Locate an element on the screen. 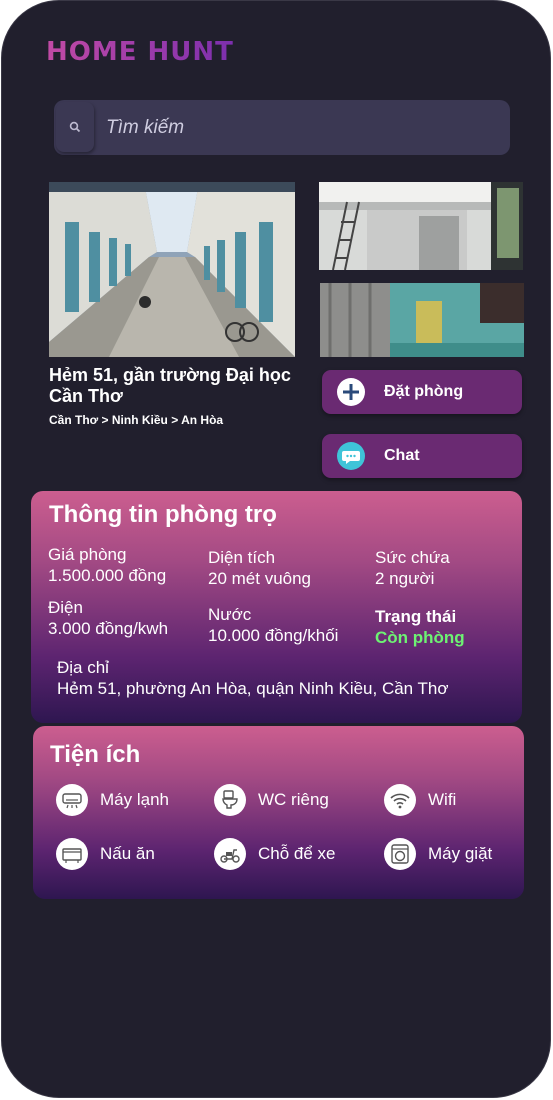 The width and height of the screenshot is (553, 1100). water-label: Nước is located at coordinates (230, 614).